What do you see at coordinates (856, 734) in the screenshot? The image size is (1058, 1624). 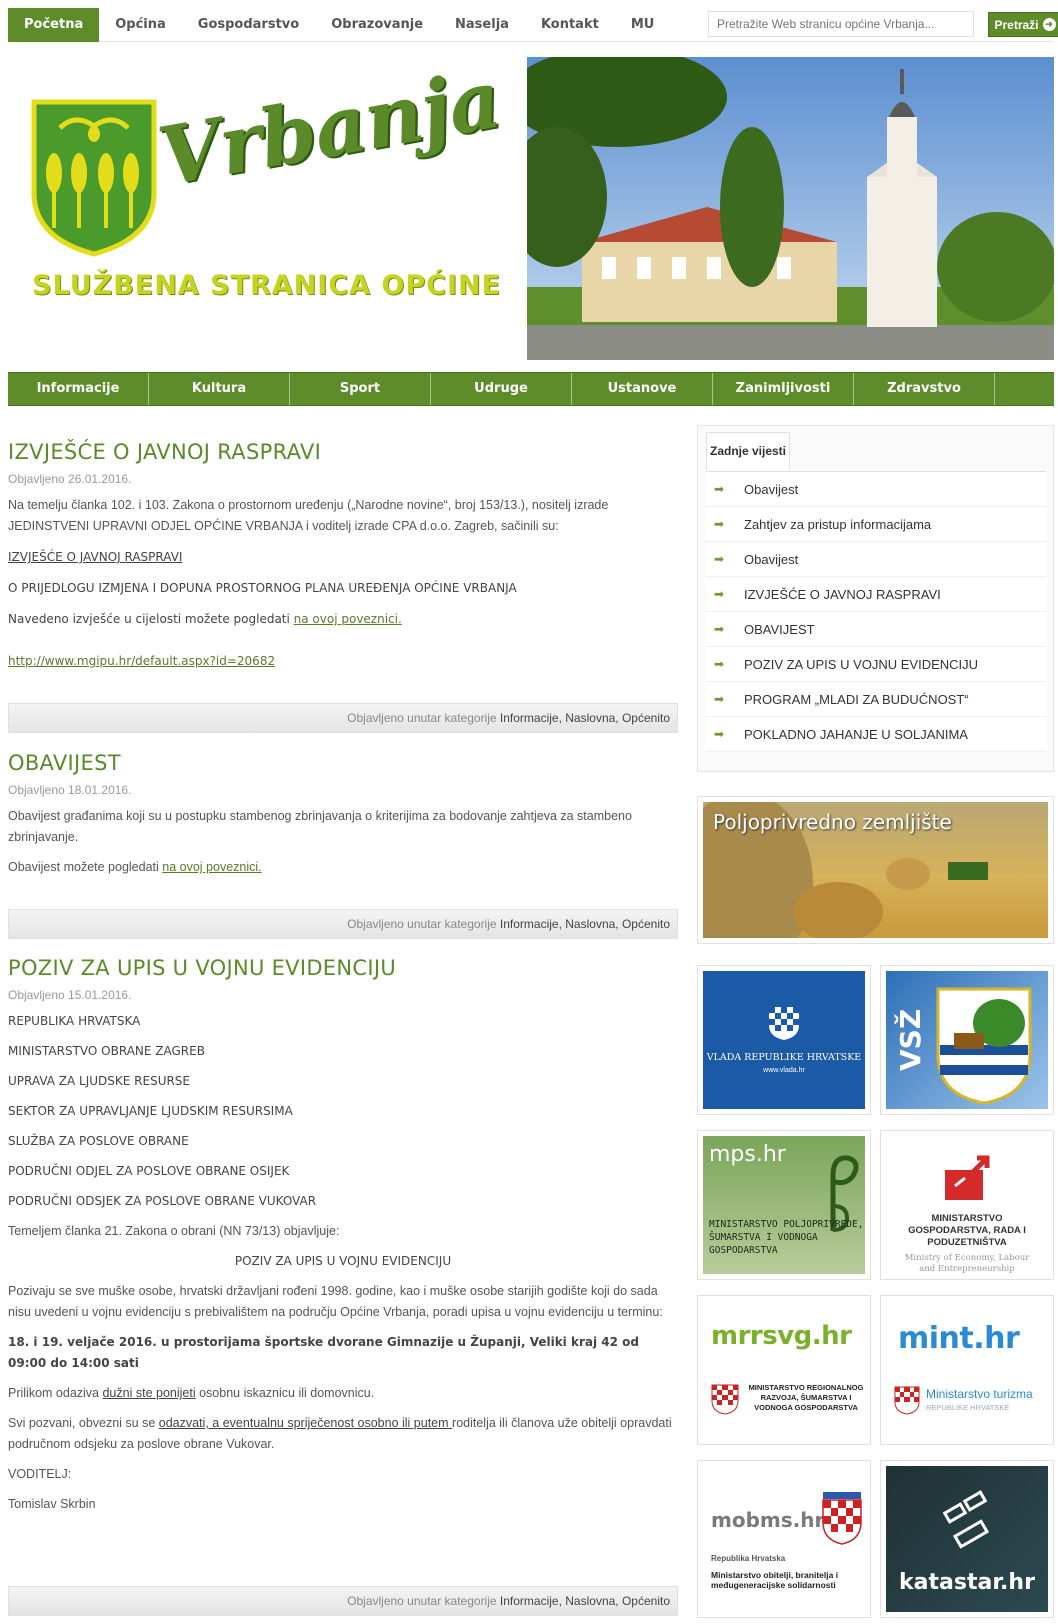 I see `news-item-label: POKLADNO JAHANJE U SOLJANIMA` at bounding box center [856, 734].